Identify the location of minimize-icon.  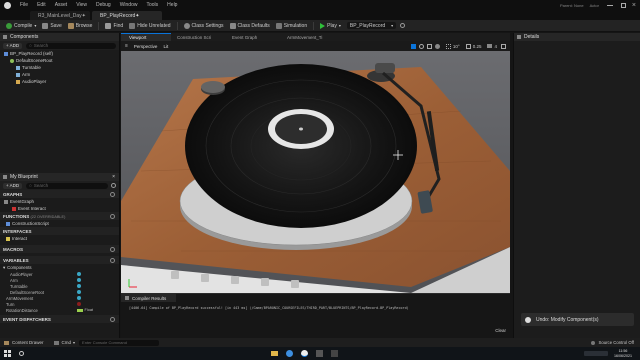
(609, 5).